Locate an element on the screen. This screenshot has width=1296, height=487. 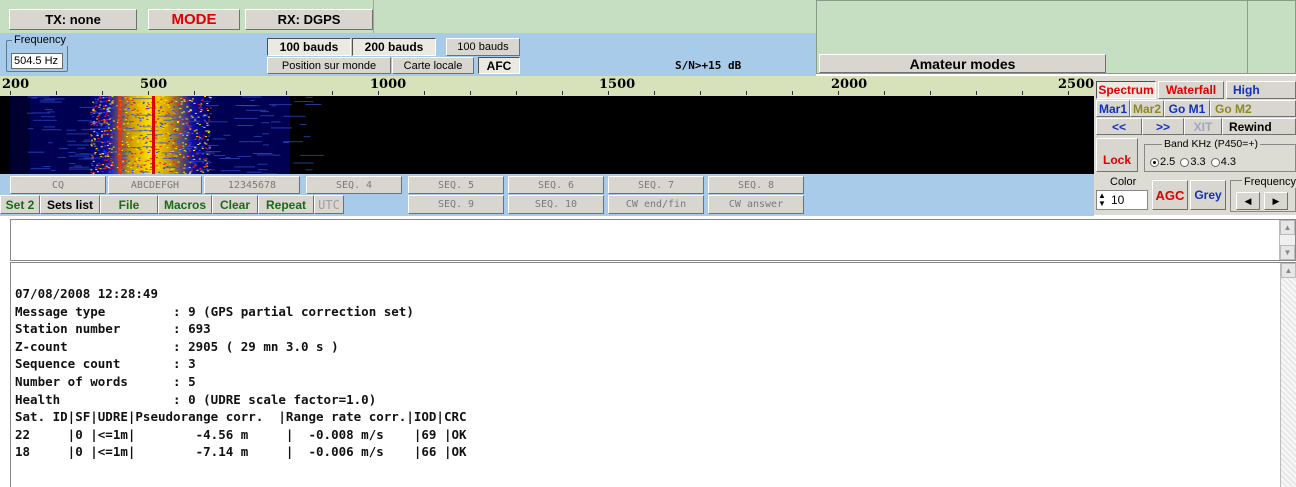
band-option-4-3: 4.3 is located at coordinates (1228, 162).